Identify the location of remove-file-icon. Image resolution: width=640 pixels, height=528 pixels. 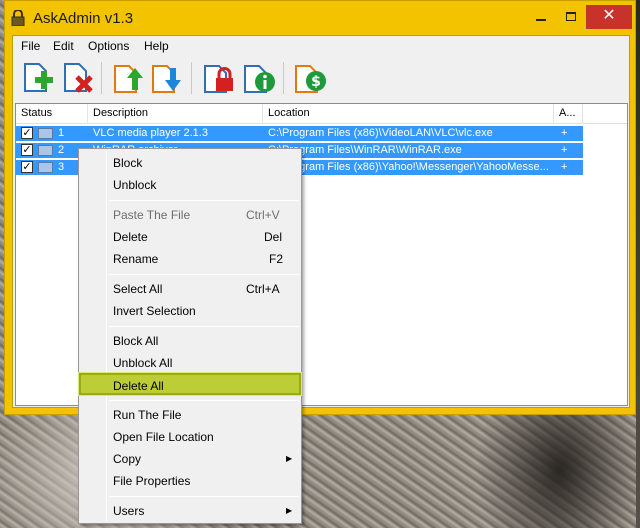
(77, 78).